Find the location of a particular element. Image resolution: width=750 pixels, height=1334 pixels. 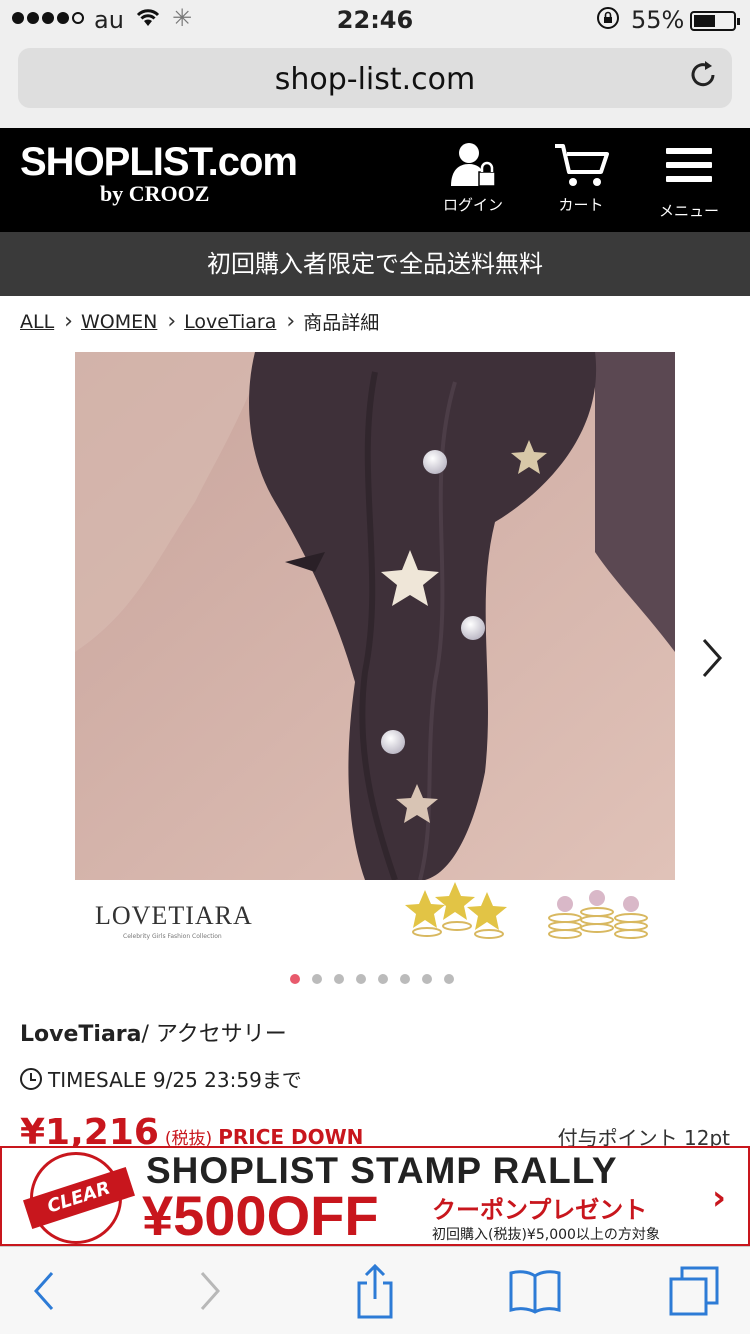

breadcrumb-link-all: ALL is located at coordinates (37, 322).